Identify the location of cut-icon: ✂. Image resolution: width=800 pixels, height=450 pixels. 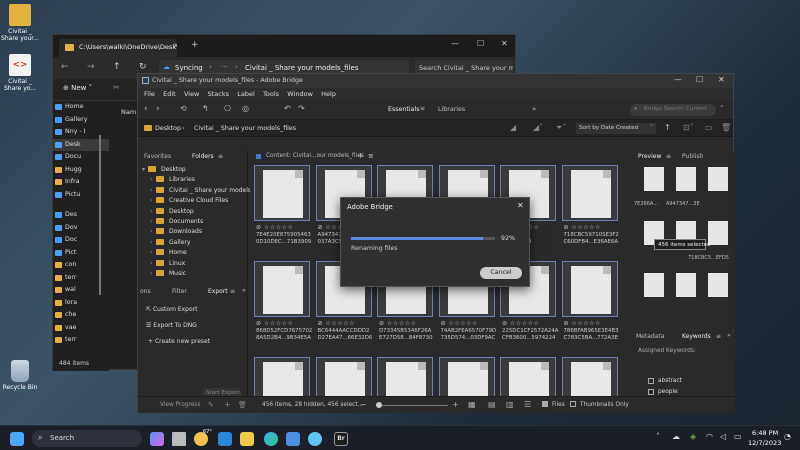
(116, 87).